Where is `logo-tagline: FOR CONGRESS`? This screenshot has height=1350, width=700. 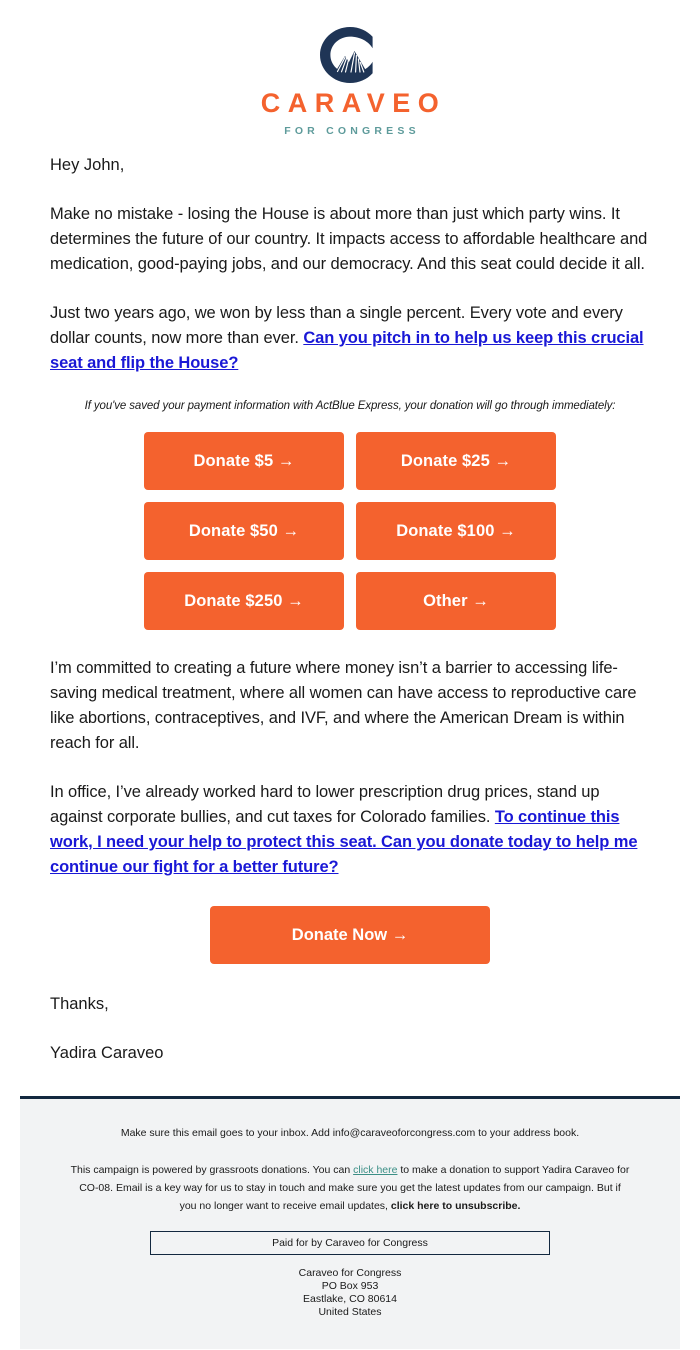
logo-tagline: FOR CONGRESS is located at coordinates (352, 131).